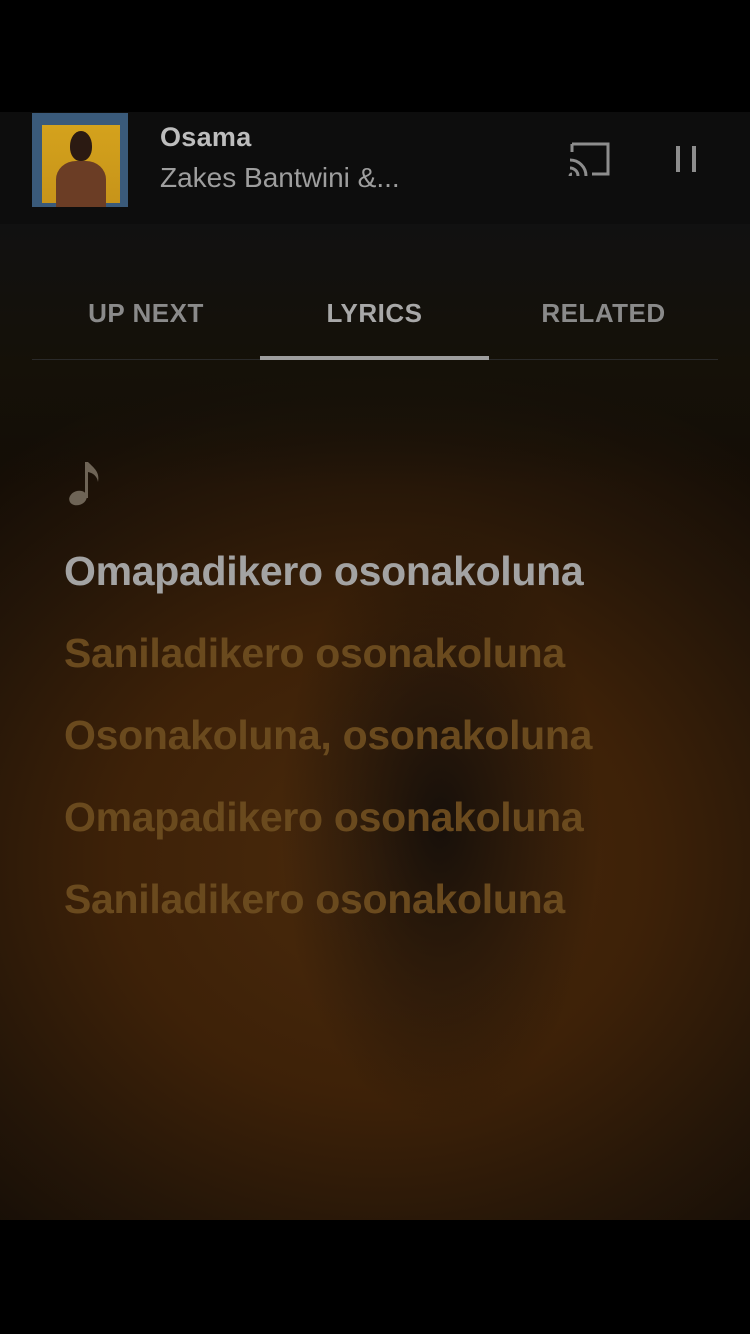 This screenshot has width=750, height=1334. Describe the element at coordinates (375, 1277) in the screenshot. I see `bottom-bar` at that location.